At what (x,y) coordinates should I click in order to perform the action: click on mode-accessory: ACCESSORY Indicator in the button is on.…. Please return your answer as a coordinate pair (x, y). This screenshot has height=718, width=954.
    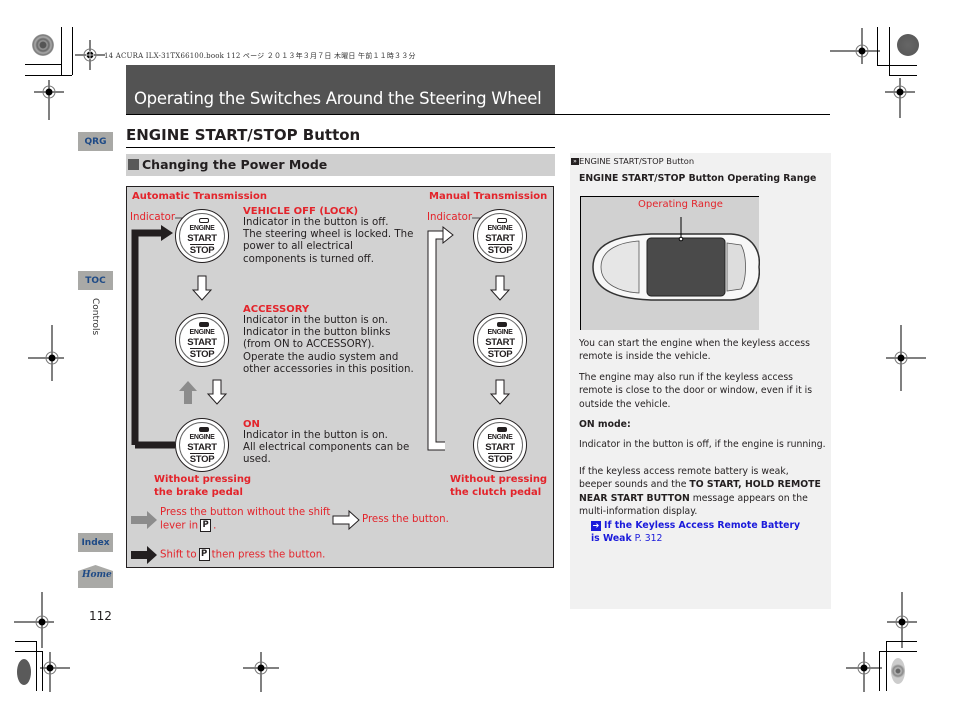
    Looking at the image, I should click on (328, 339).